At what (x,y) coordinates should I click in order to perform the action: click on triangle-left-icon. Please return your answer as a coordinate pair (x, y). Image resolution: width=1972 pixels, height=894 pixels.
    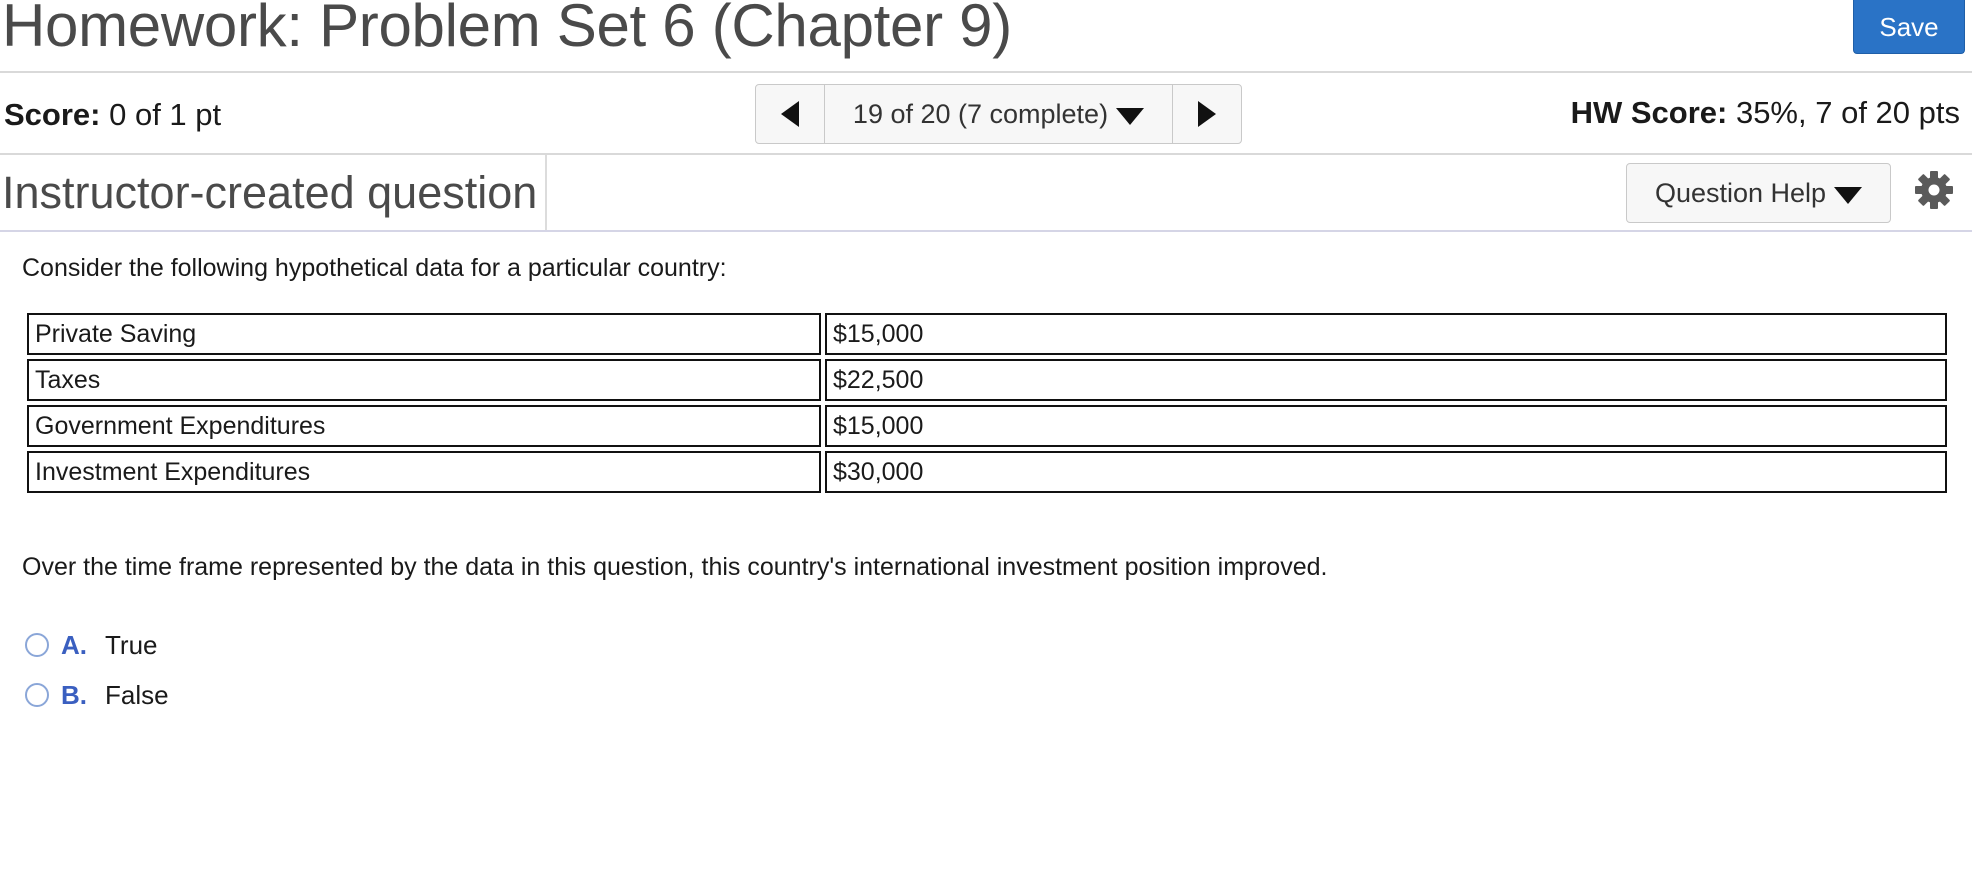
    Looking at the image, I should click on (790, 114).